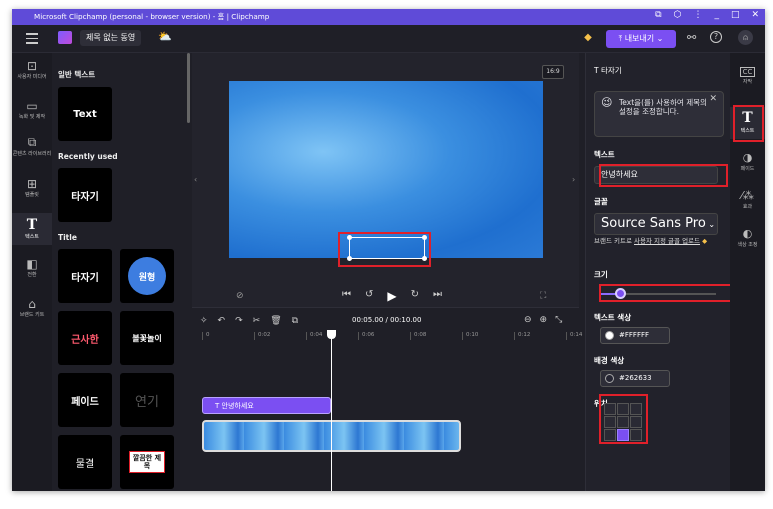 The height and width of the screenshot is (509, 773). I want to click on zoom-out-icon: ⊖, so click(528, 320).